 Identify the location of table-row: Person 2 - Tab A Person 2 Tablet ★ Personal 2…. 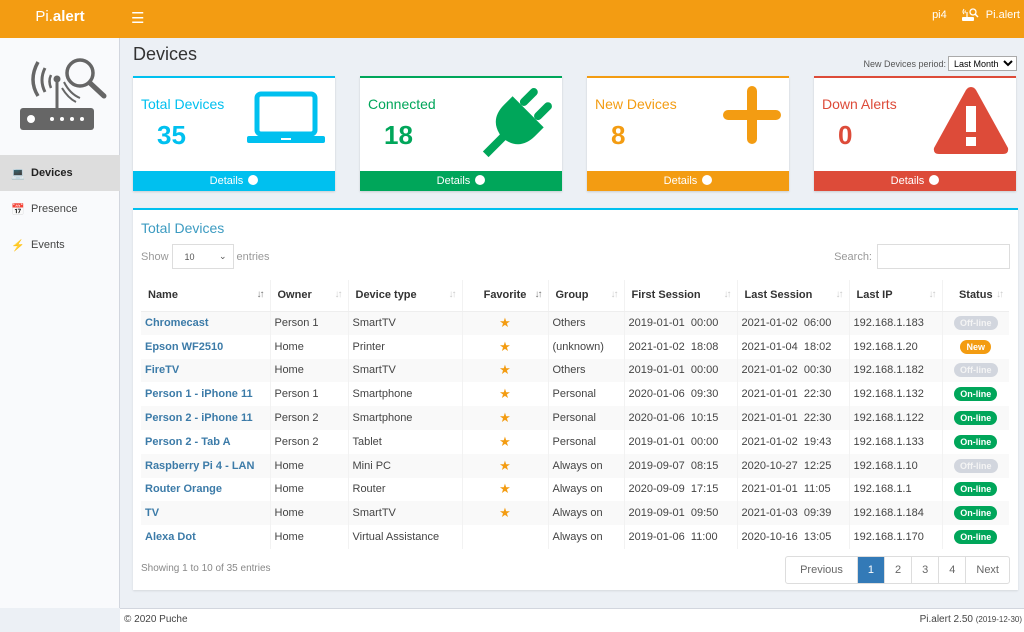
(575, 441).